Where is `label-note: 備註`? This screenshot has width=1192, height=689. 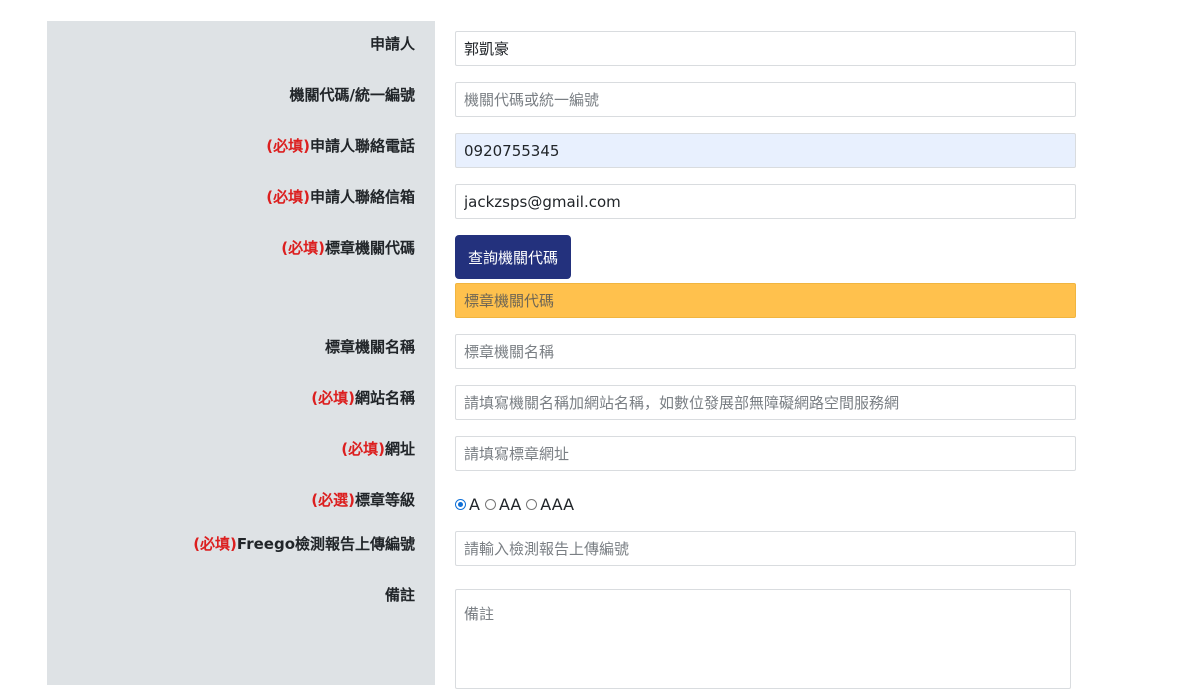 label-note: 備註 is located at coordinates (399, 595).